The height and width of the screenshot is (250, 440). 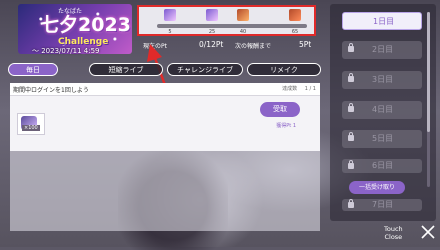 What do you see at coordinates (428, 72) in the screenshot?
I see `sidebar-scroll-thumb` at bounding box center [428, 72].